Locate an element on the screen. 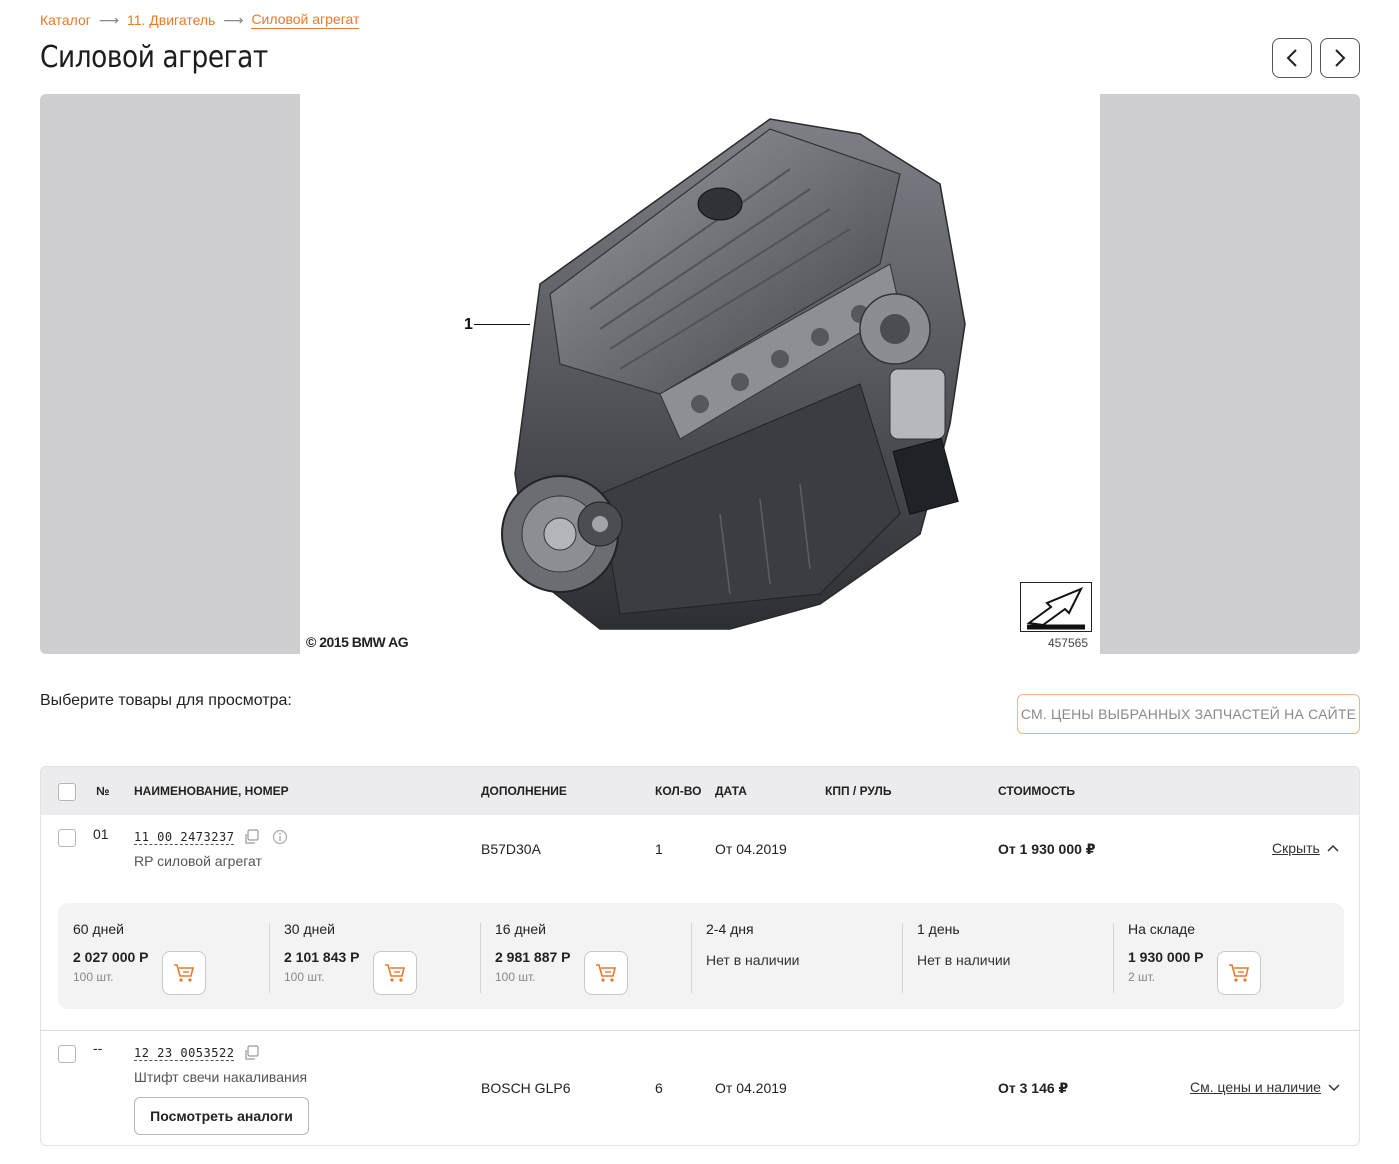  diagram-id: 457565 is located at coordinates (1067, 643).